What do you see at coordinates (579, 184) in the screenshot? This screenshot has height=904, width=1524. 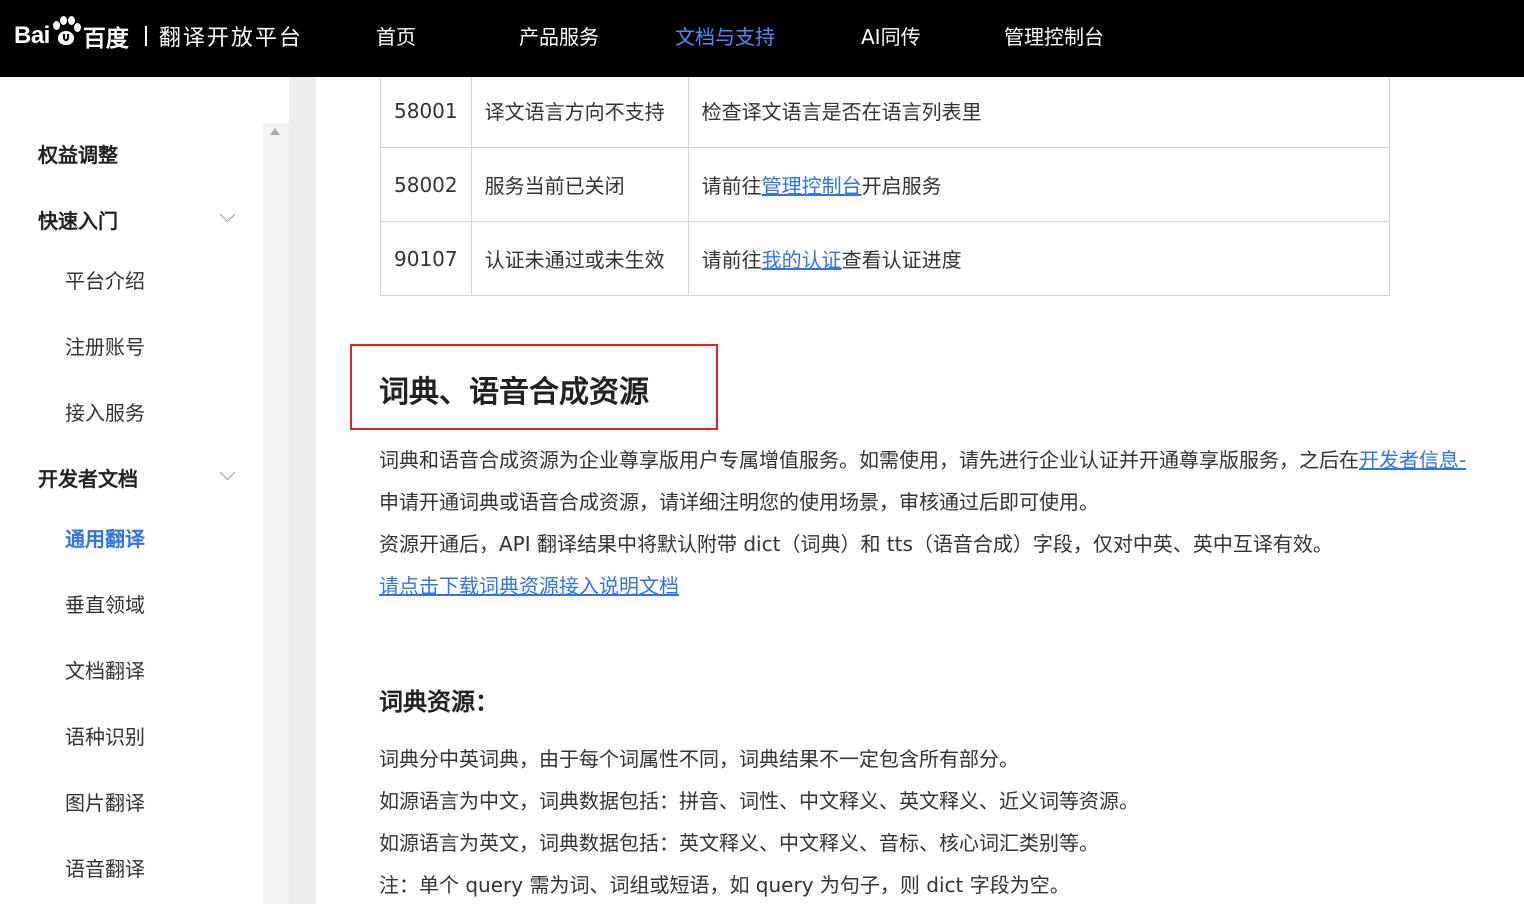 I see `error-message: 服务当前已关闭` at bounding box center [579, 184].